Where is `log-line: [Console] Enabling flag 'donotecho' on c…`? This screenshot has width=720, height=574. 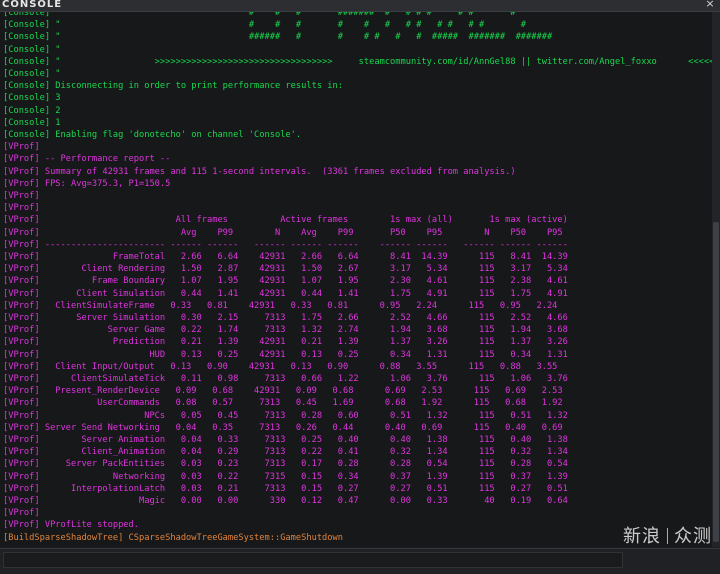
log-line: [Console] Enabling flag 'donotecho' on c… is located at coordinates (152, 135).